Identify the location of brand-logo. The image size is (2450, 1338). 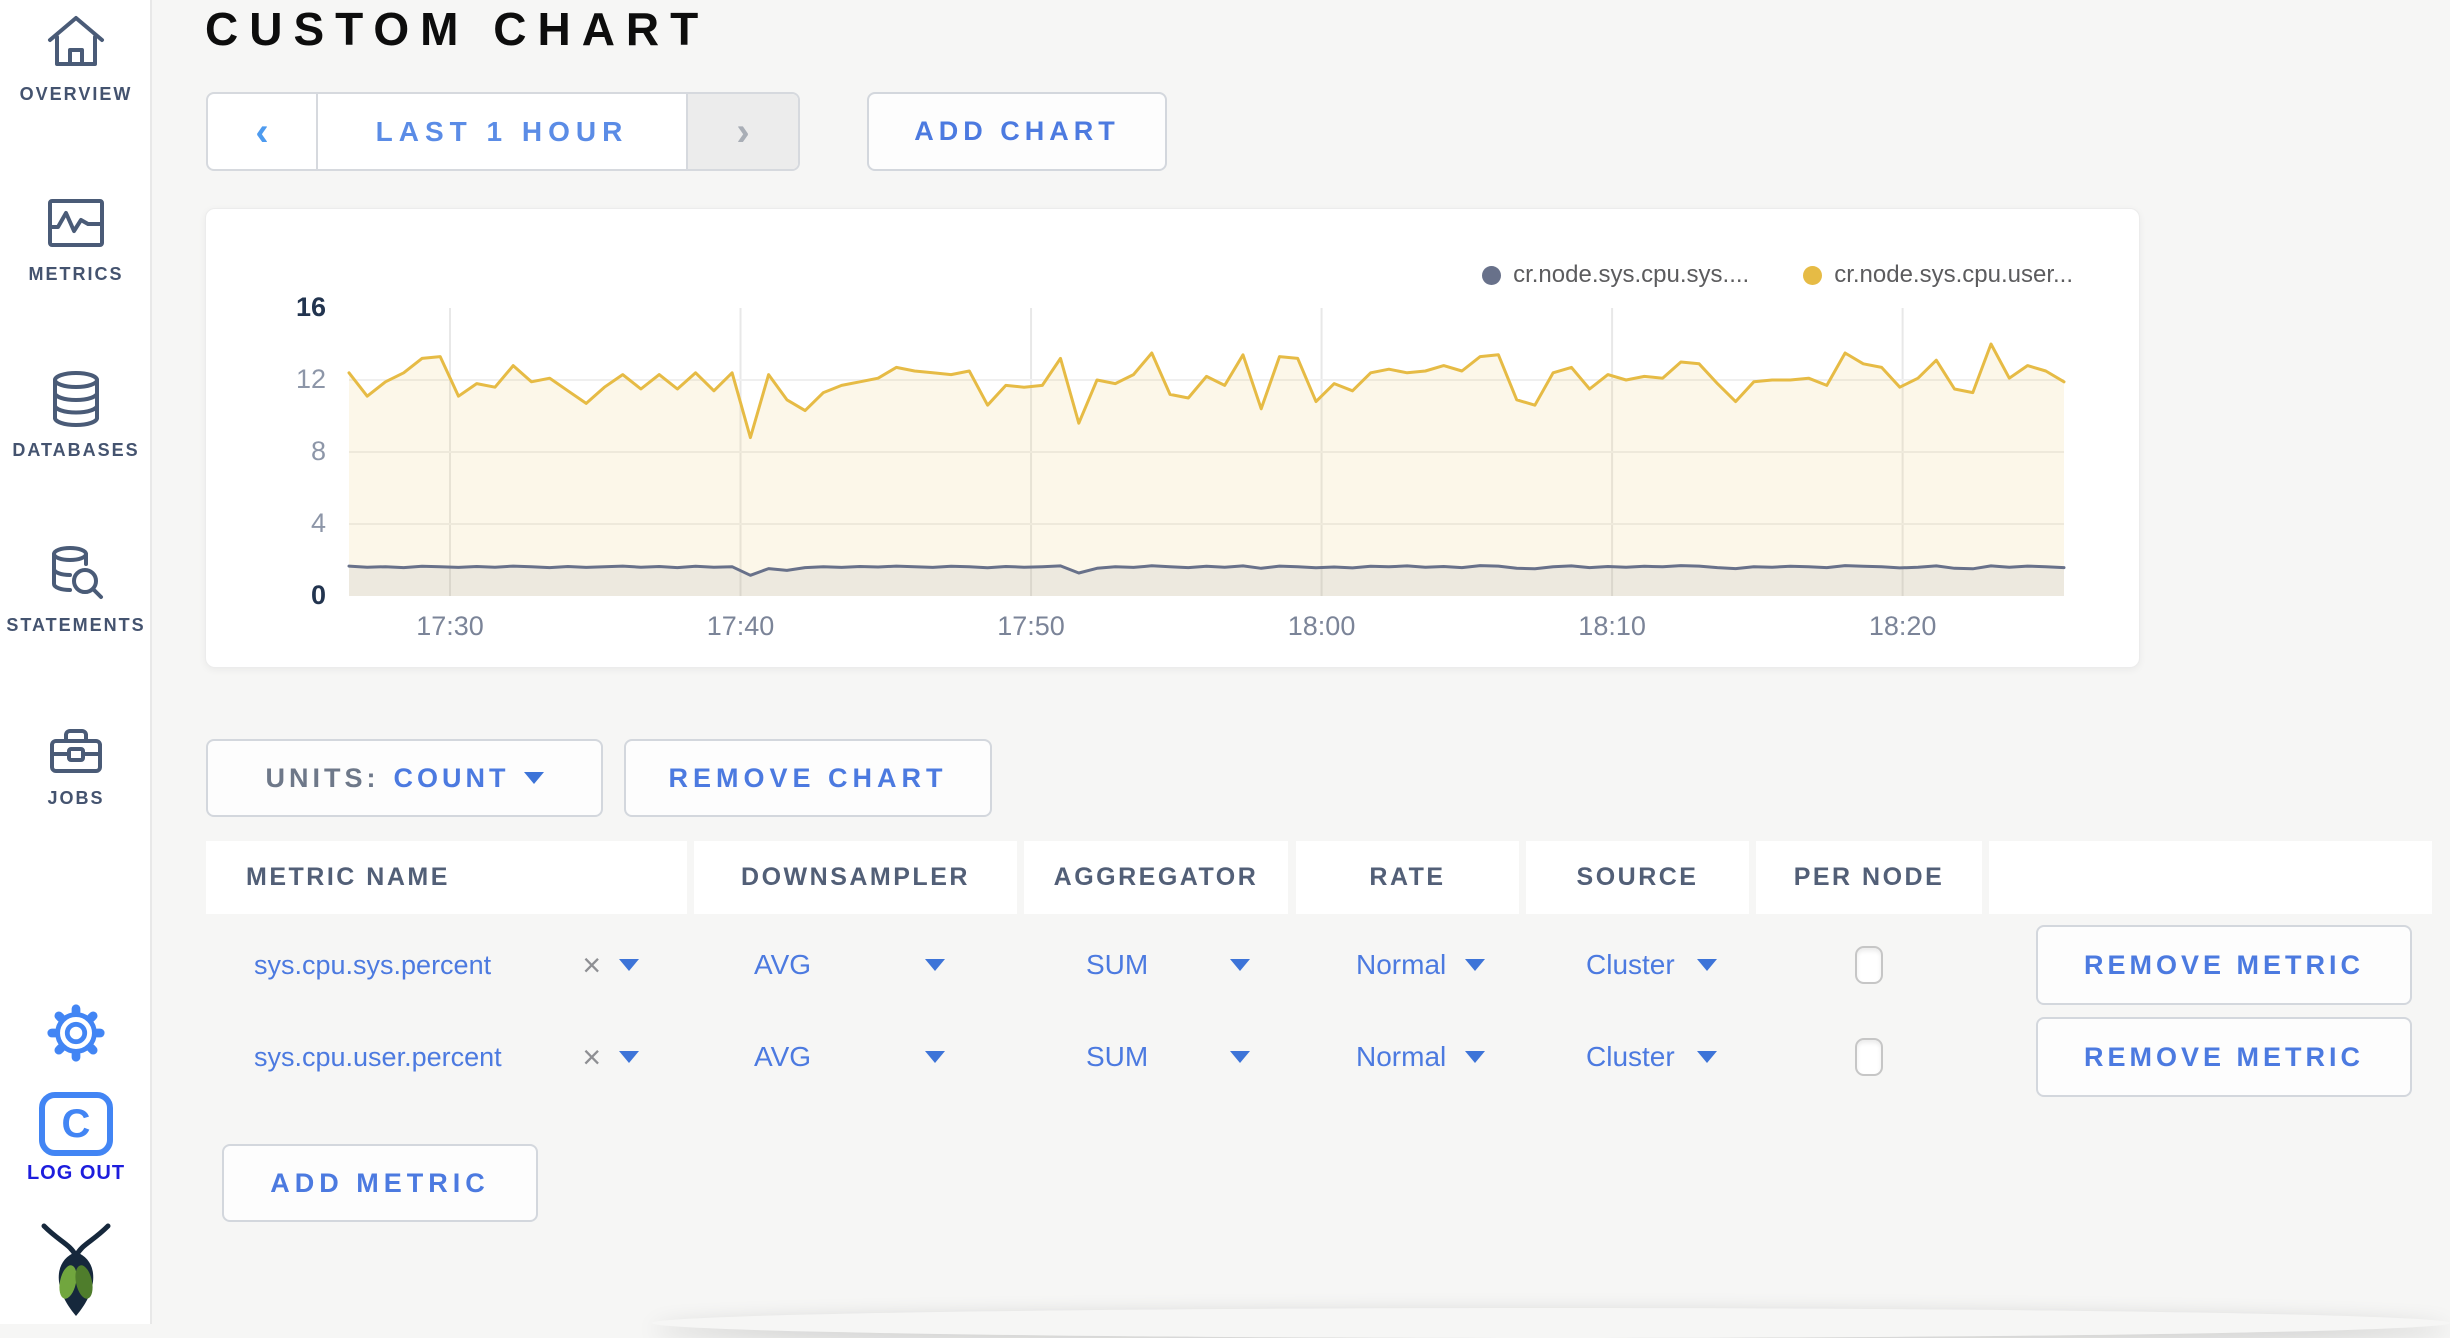
(76, 1271).